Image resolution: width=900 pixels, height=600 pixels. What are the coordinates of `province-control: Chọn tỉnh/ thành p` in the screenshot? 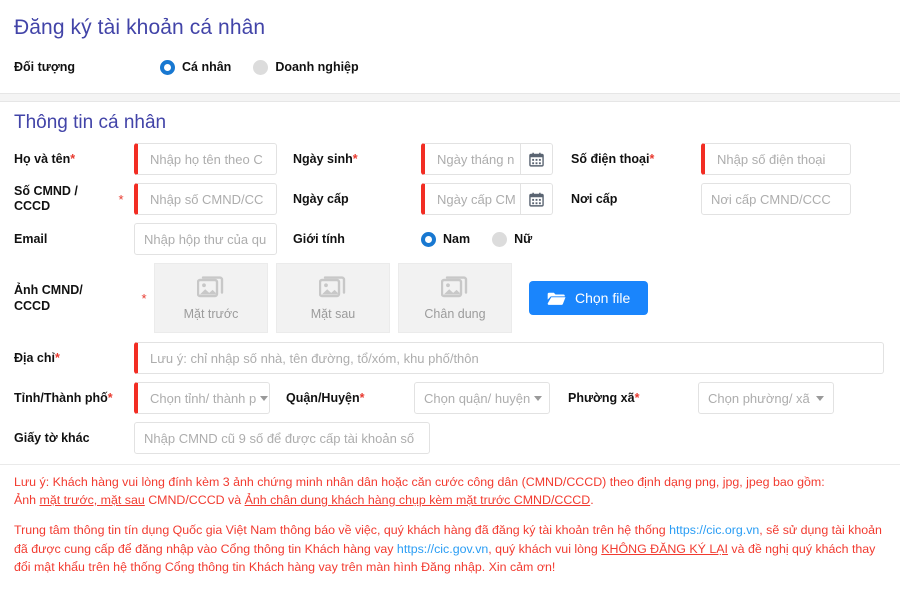 It's located at (202, 398).